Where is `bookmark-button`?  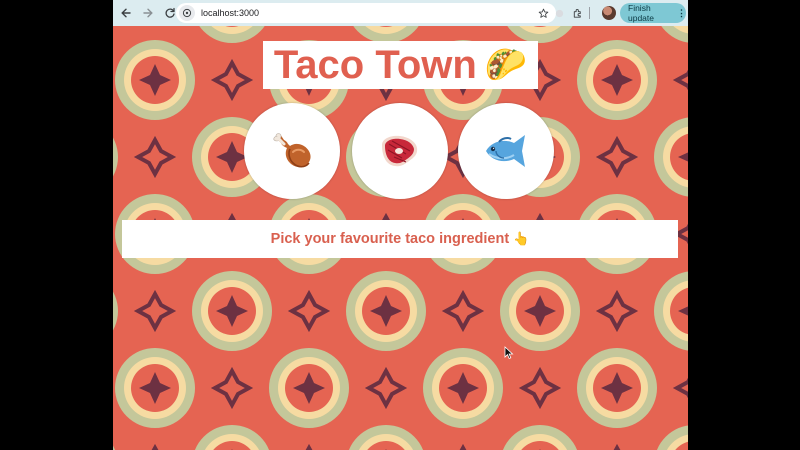
bookmark-button is located at coordinates (543, 13).